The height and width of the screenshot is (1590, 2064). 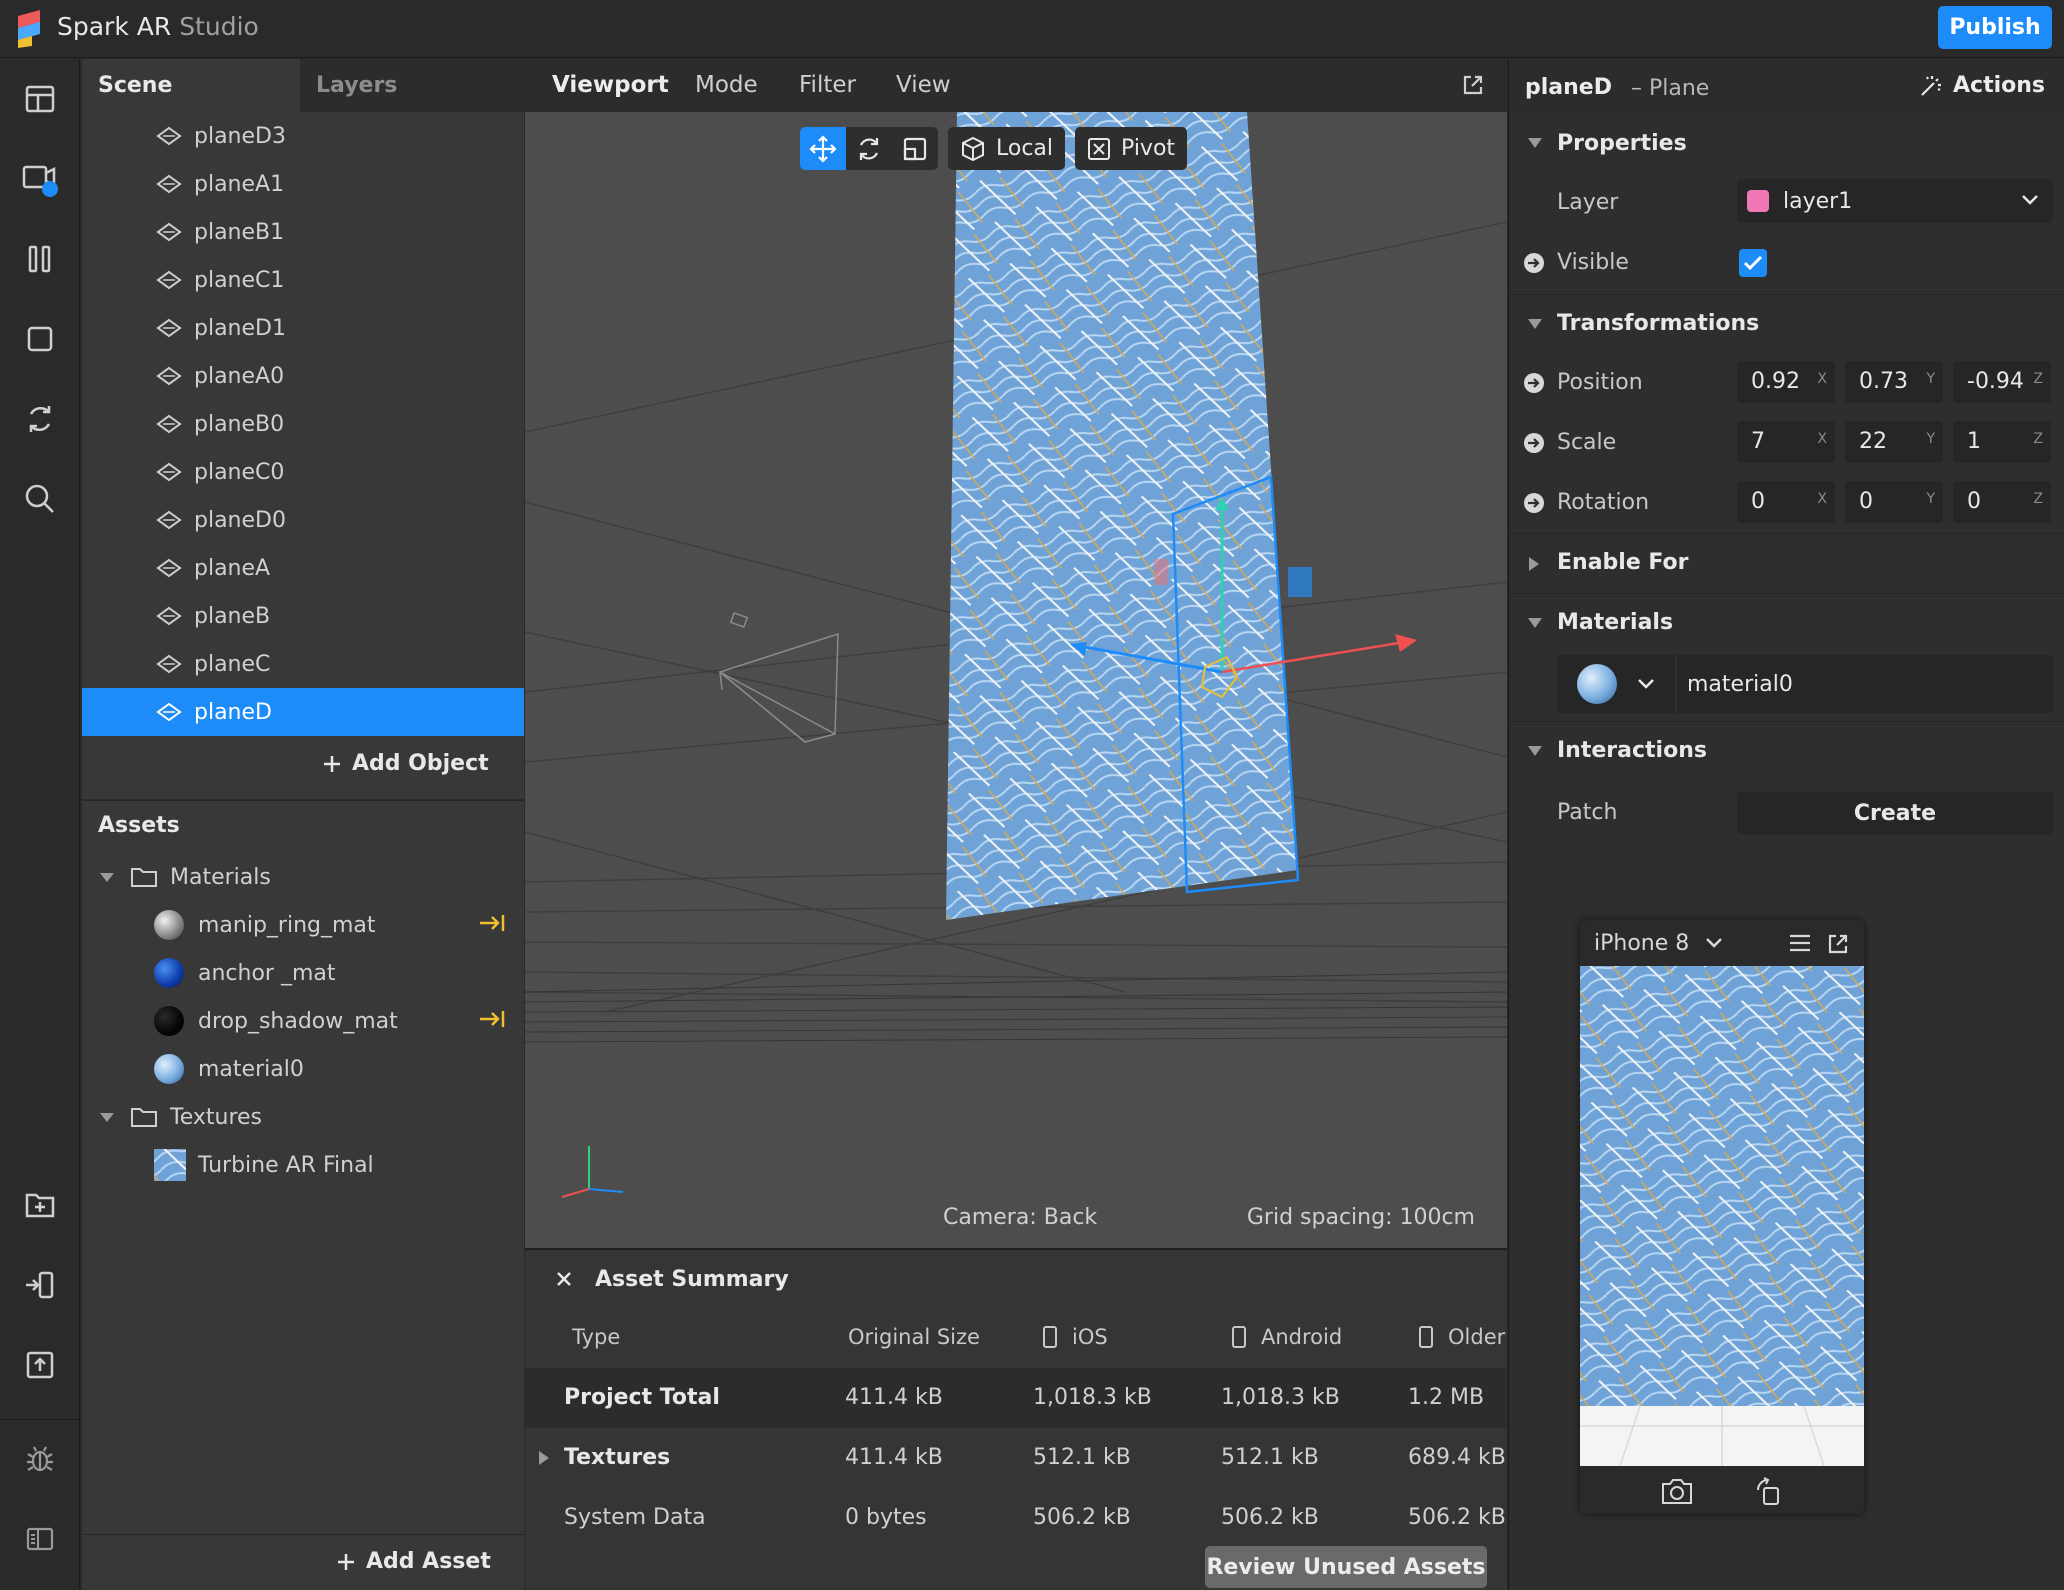 I want to click on chevron-down-icon, so click(x=1714, y=943).